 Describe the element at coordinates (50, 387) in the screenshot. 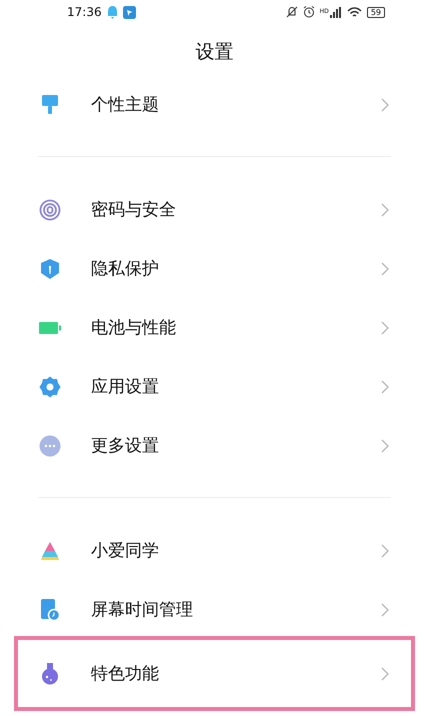

I see `gear-icon` at that location.